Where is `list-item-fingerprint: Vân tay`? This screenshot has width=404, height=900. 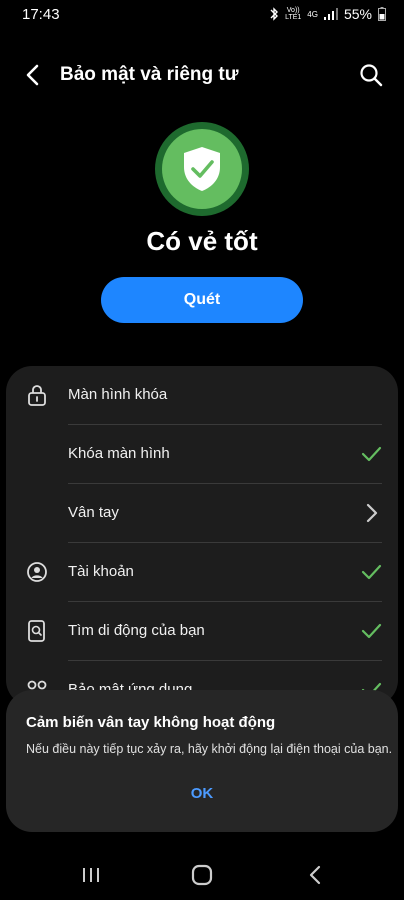
list-item-fingerprint: Vân tay is located at coordinates (202, 513).